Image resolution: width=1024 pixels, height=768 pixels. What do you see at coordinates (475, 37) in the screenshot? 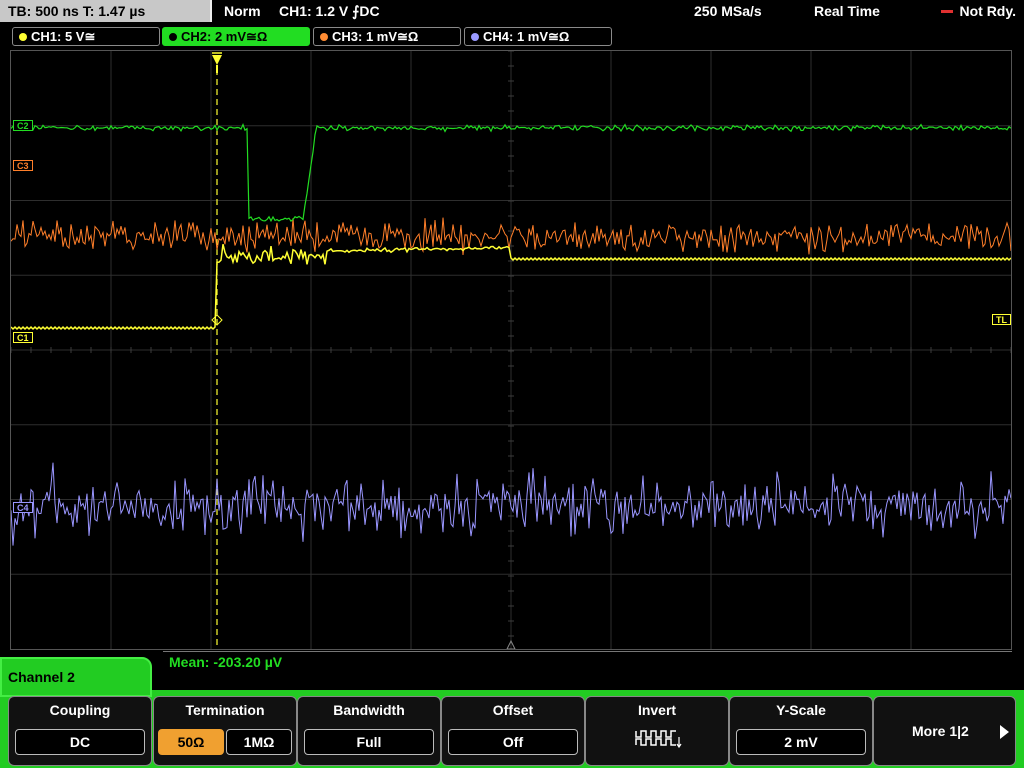
I see `ch4-color-dot` at bounding box center [475, 37].